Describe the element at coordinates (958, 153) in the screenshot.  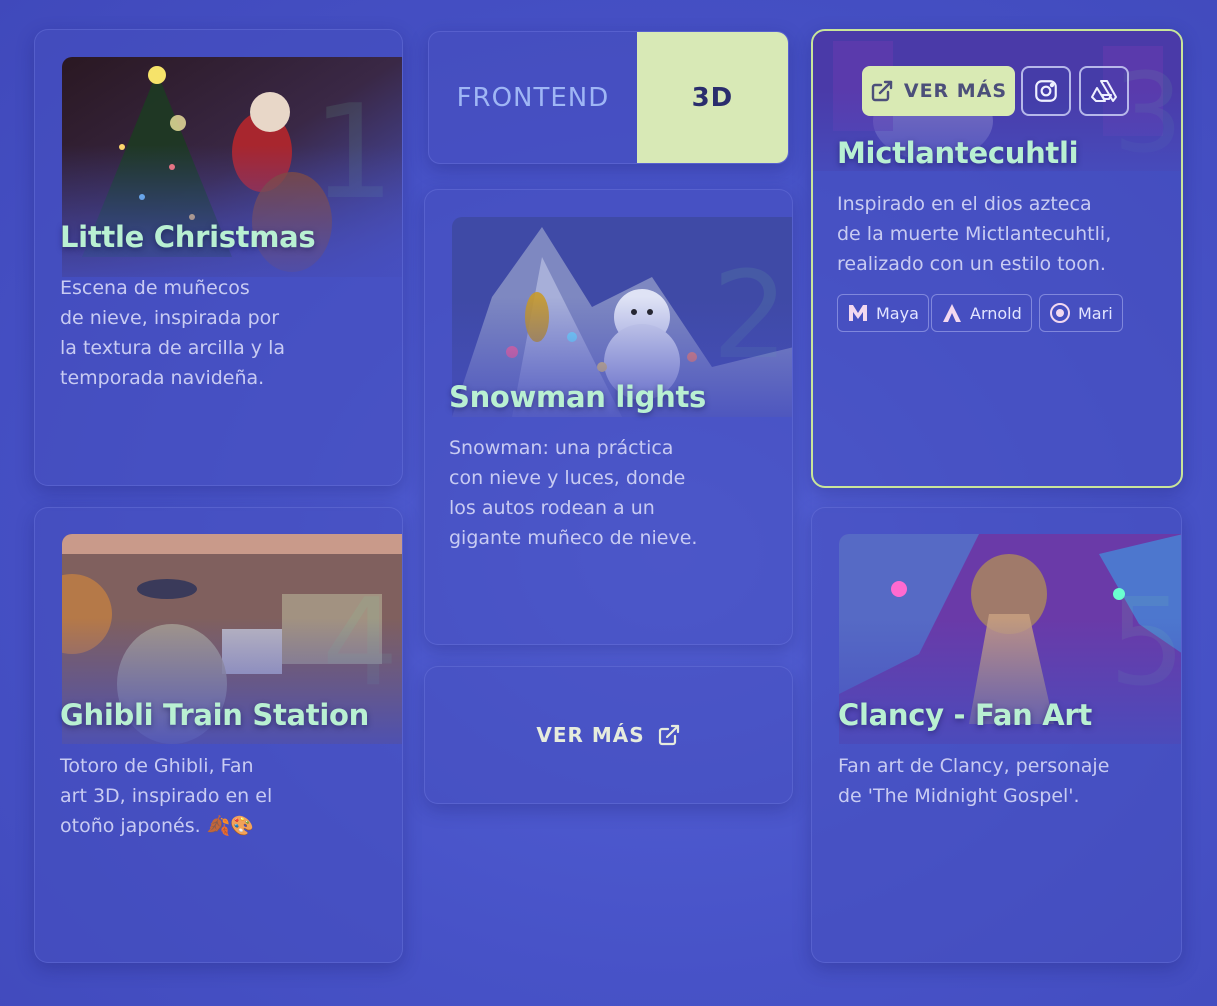
I see `project-title: Mictlantecuhtli` at that location.